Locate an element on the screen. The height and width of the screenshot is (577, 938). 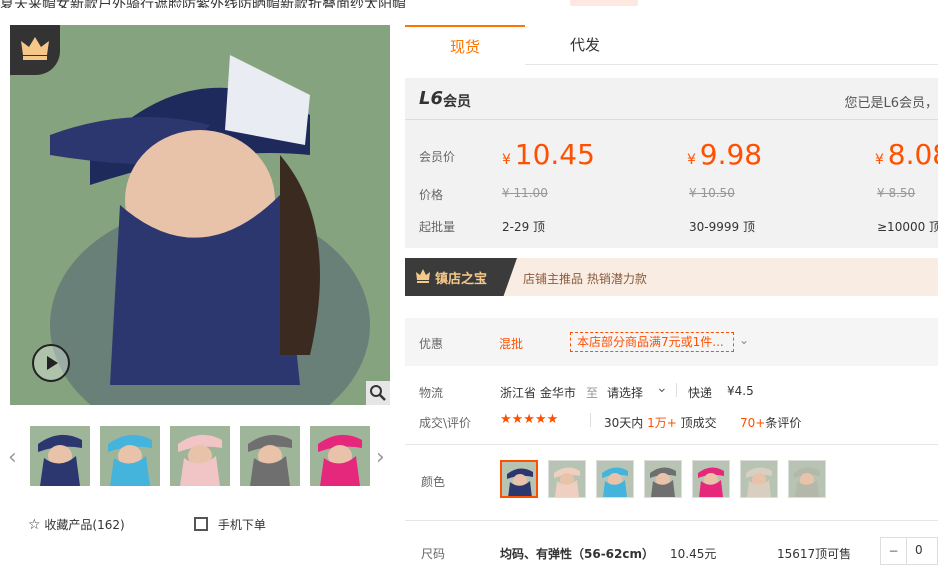
product-title: 夏天来帽女新款户外骑行遮脸防紫外线防晒帽新款折叠面纱太阳帽 is located at coordinates (203, 4).